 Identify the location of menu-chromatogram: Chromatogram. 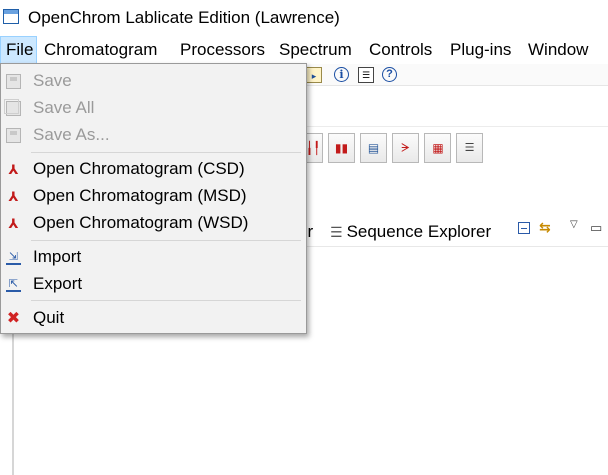
(100, 50).